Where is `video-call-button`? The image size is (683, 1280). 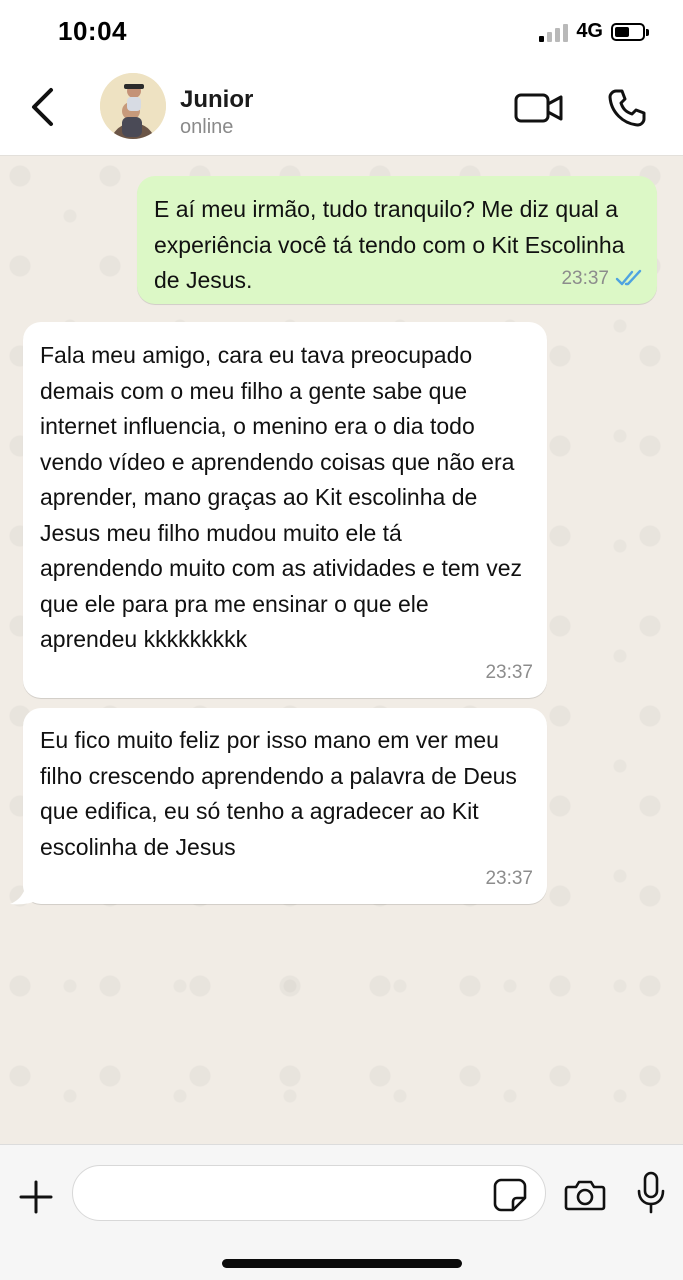 video-call-button is located at coordinates (539, 108).